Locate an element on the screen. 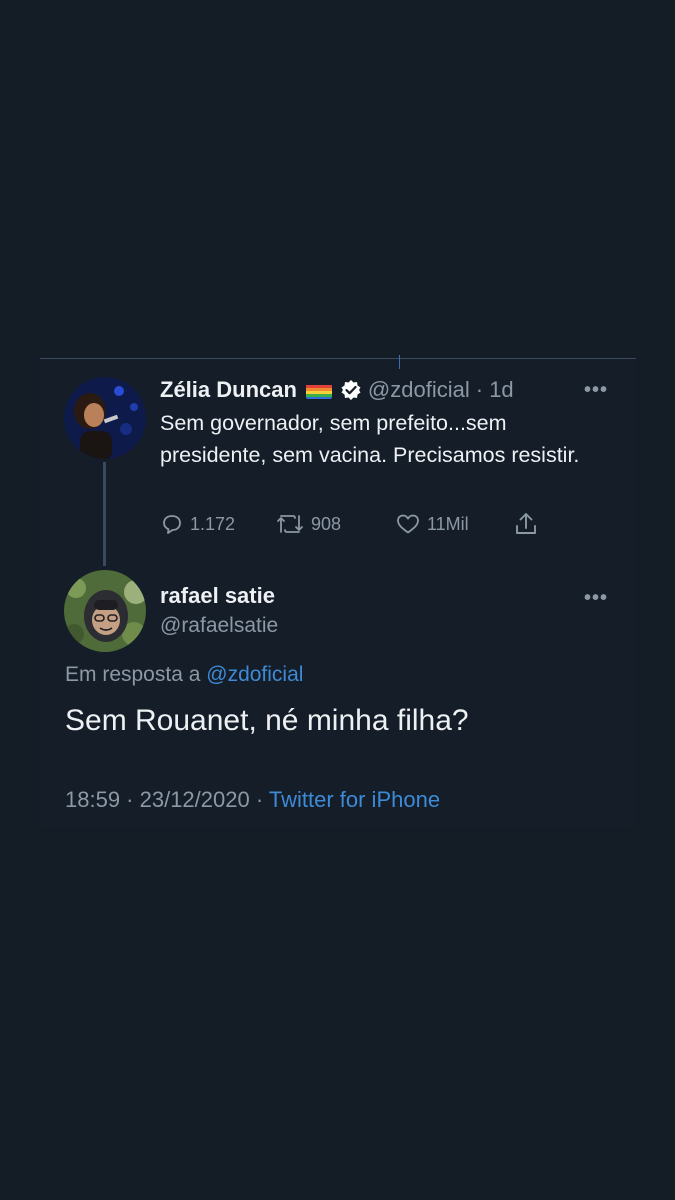 The image size is (675, 1200). flag-icon is located at coordinates (318, 390).